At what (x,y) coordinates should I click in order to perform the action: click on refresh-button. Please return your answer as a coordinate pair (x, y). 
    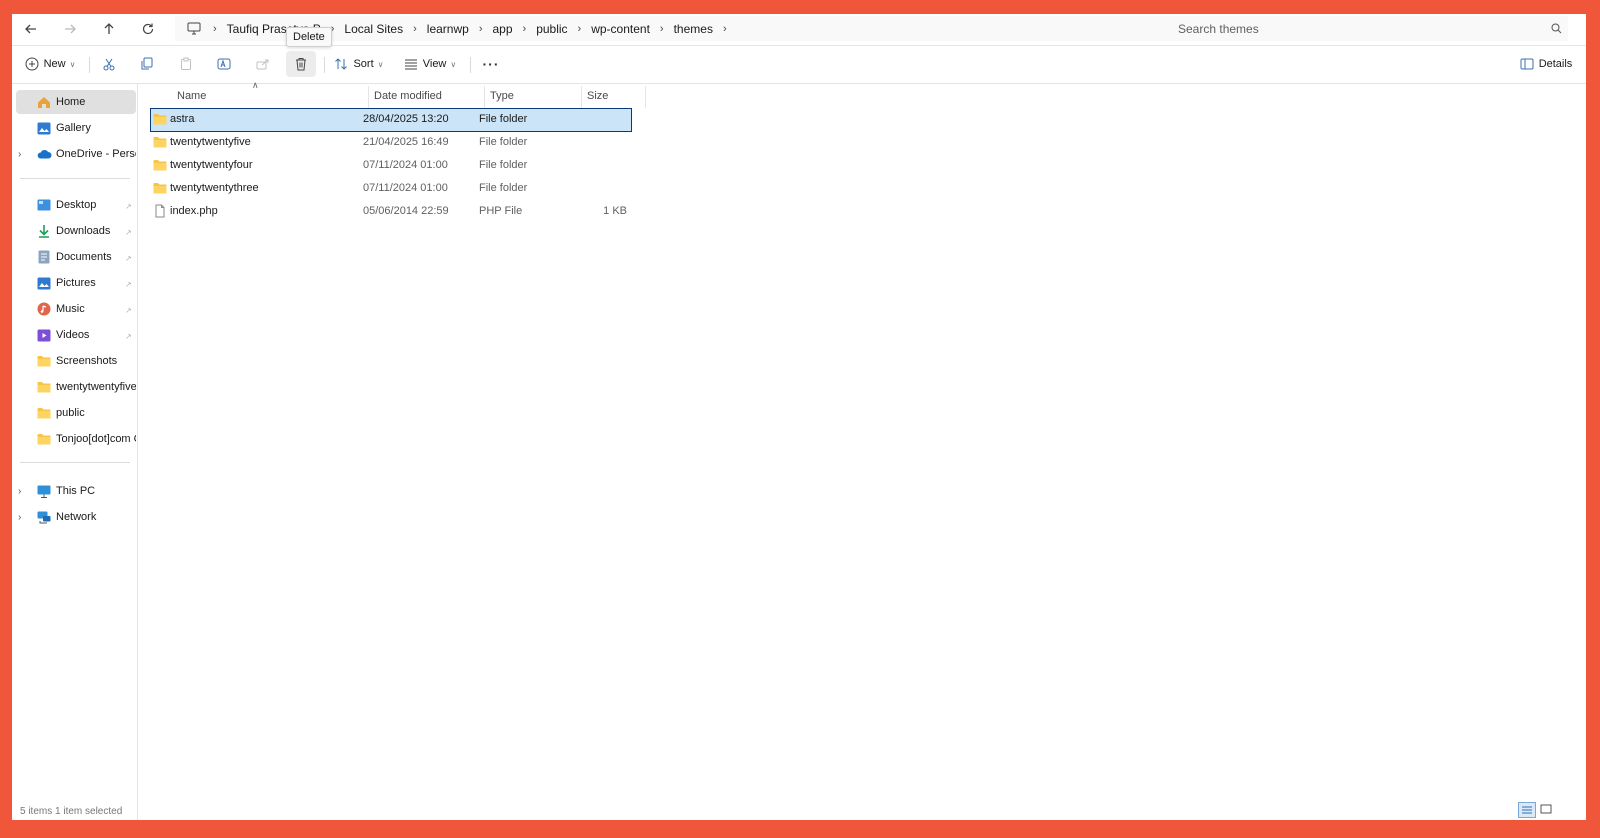
    Looking at the image, I should click on (148, 29).